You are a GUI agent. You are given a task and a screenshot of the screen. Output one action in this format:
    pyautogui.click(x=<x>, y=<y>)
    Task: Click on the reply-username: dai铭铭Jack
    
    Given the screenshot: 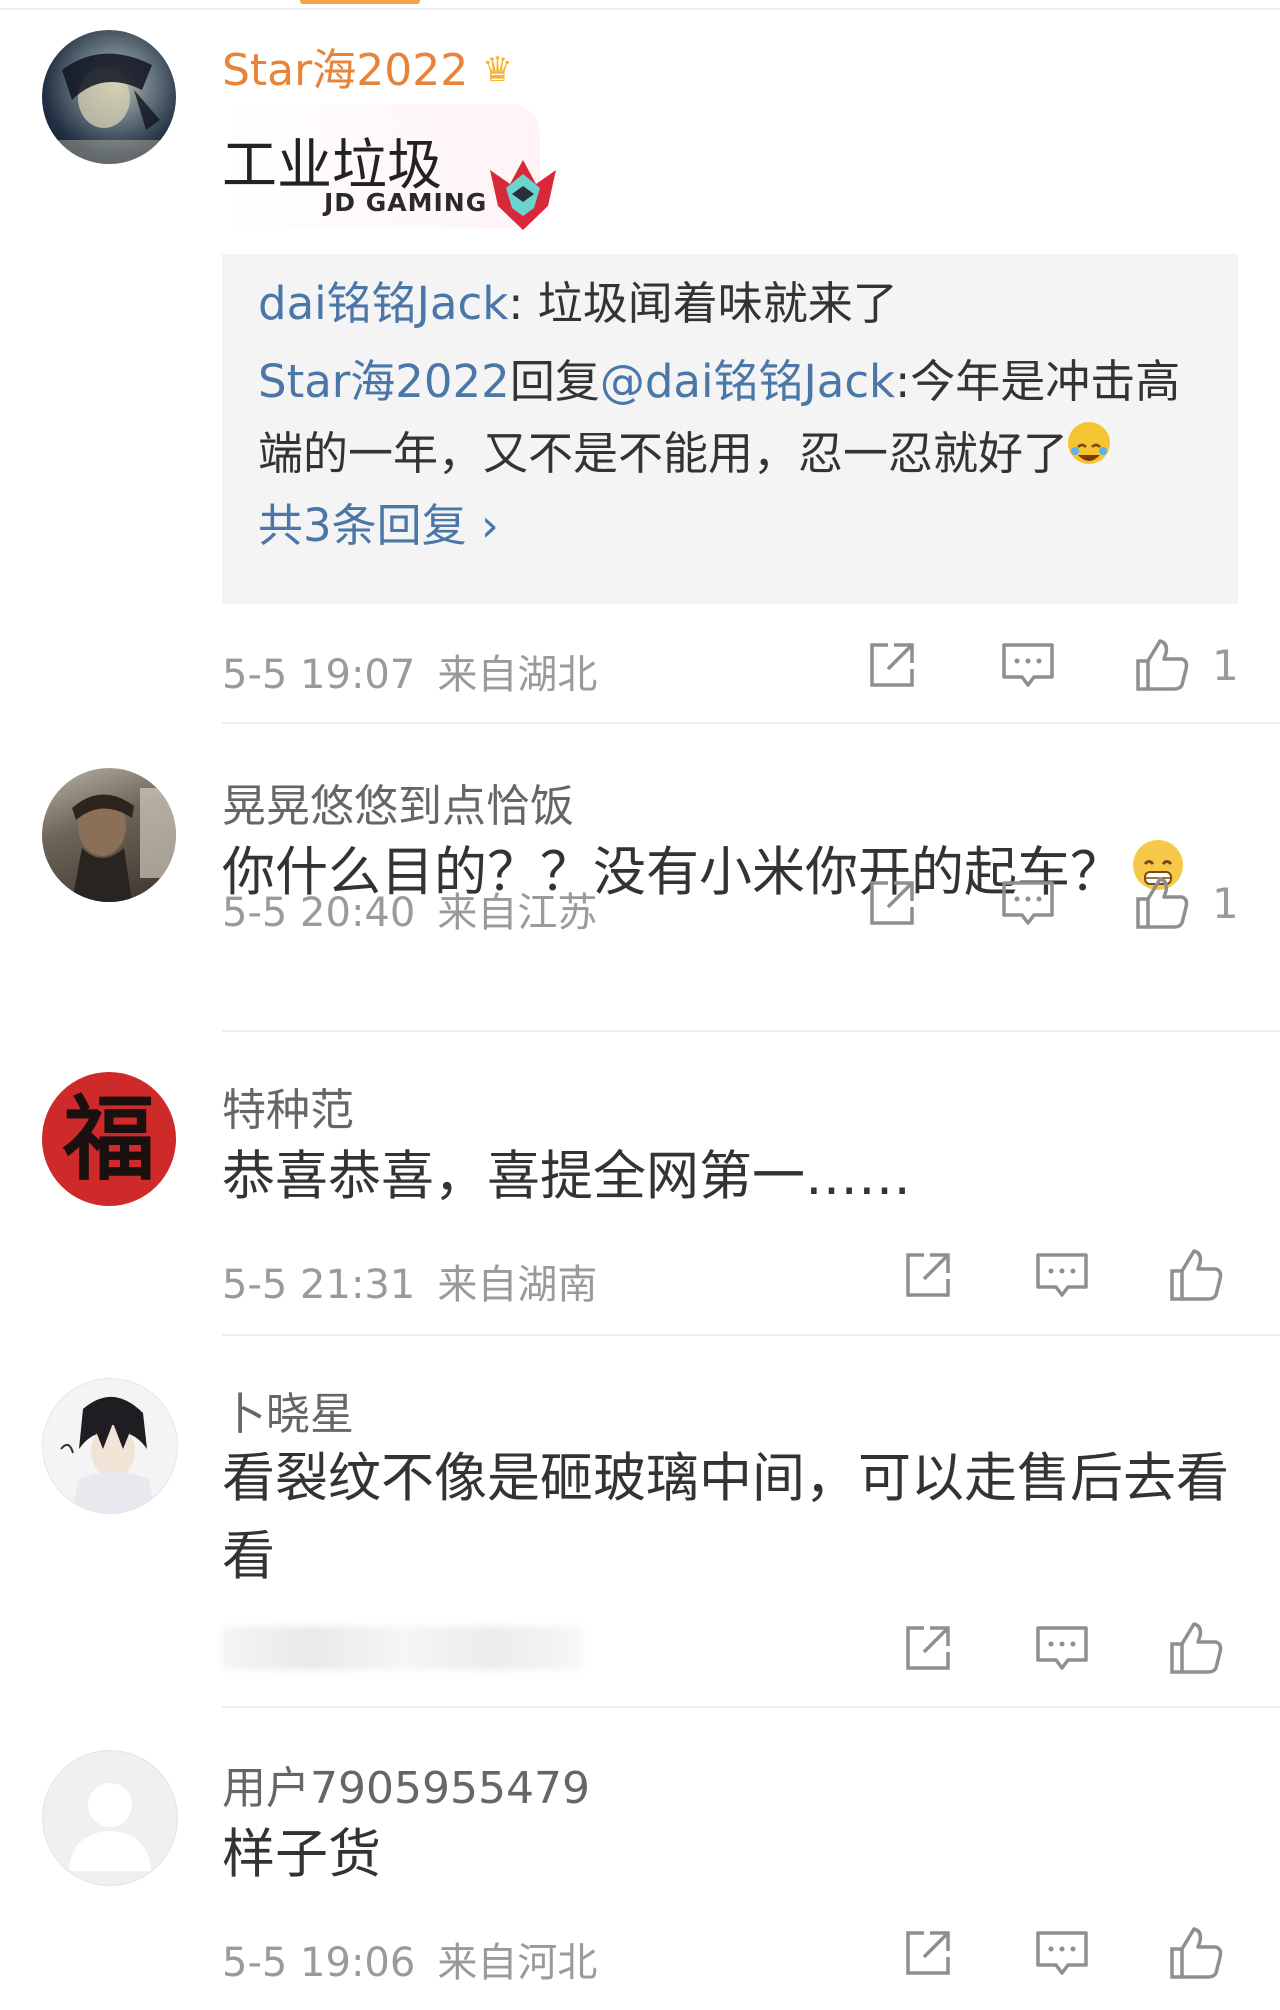 What is the action you would take?
    pyautogui.click(x=383, y=303)
    